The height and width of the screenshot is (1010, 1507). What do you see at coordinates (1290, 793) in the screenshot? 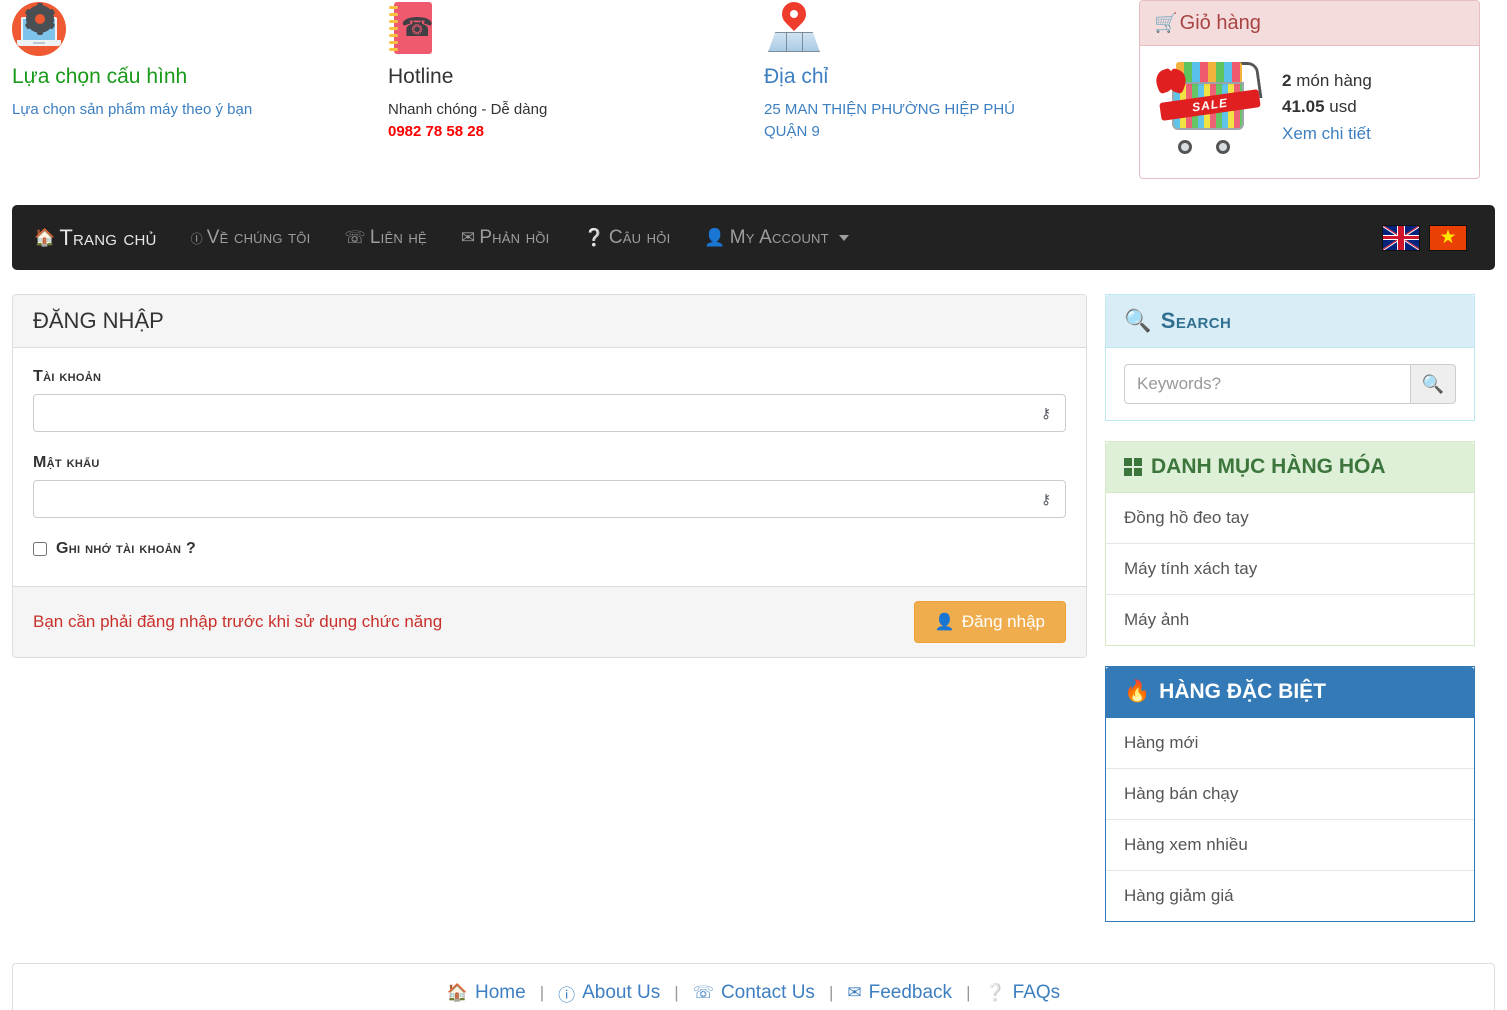
I see `list-item: Hàng bán chạy` at bounding box center [1290, 793].